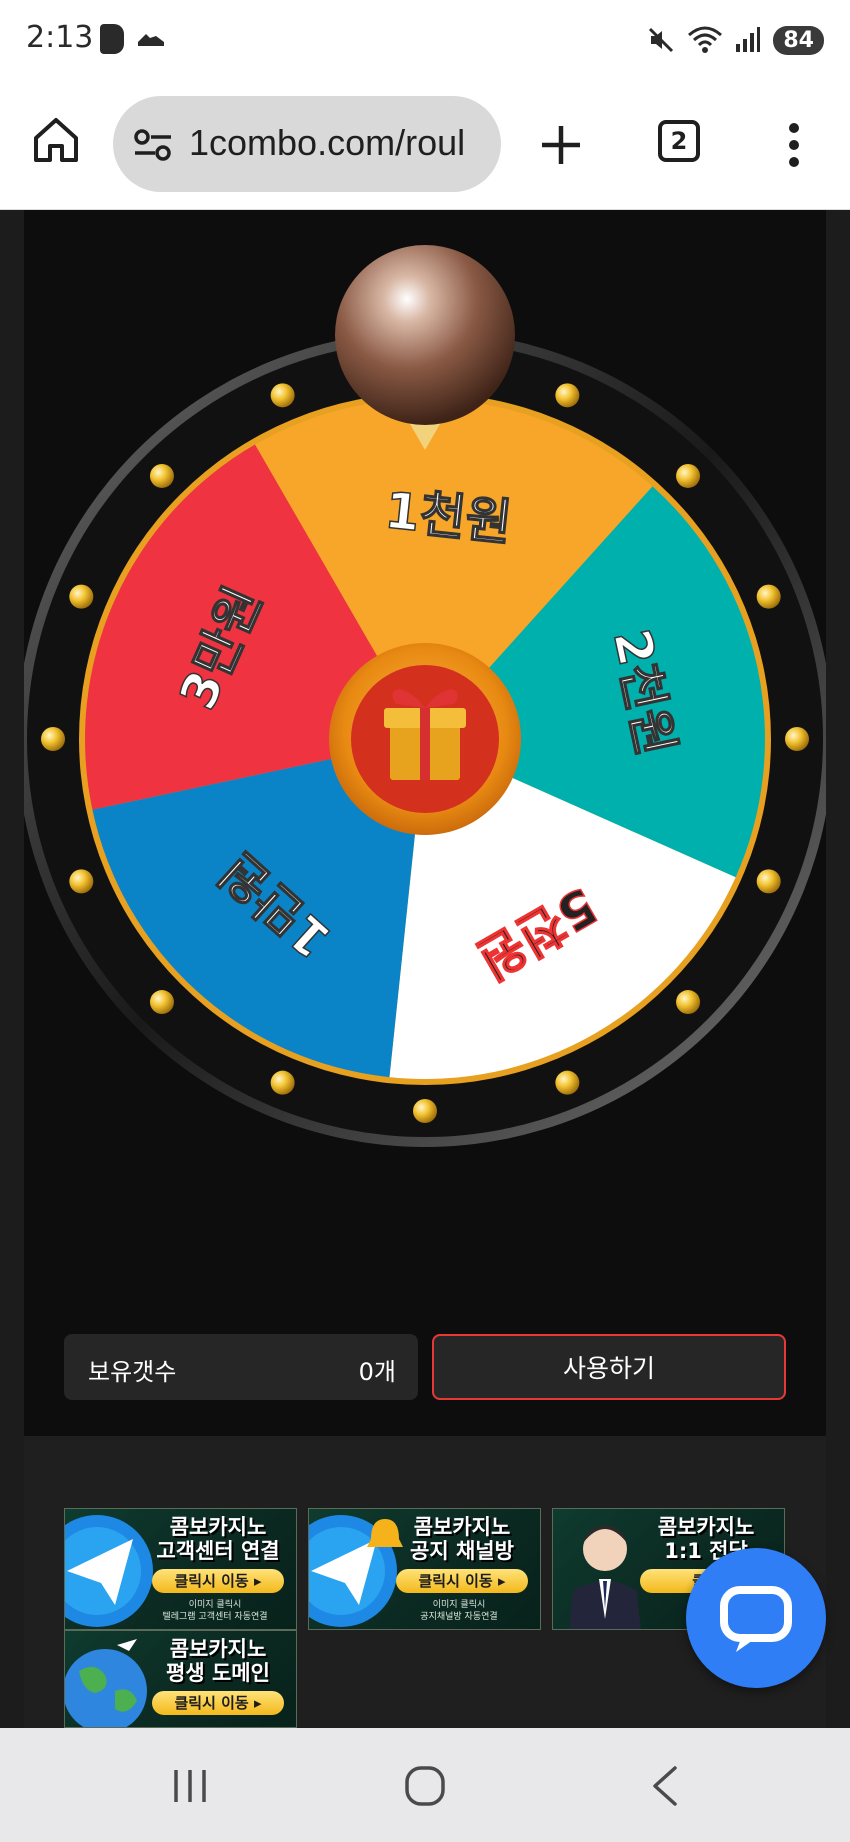 The height and width of the screenshot is (1842, 850). Describe the element at coordinates (661, 40) in the screenshot. I see `mute-icon` at that location.